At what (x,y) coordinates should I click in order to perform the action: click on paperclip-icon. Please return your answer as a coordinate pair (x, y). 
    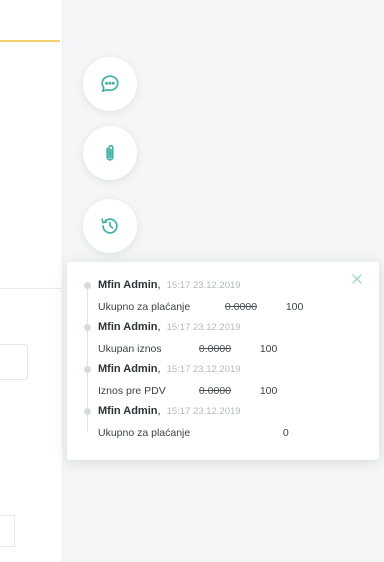
    Looking at the image, I should click on (110, 153).